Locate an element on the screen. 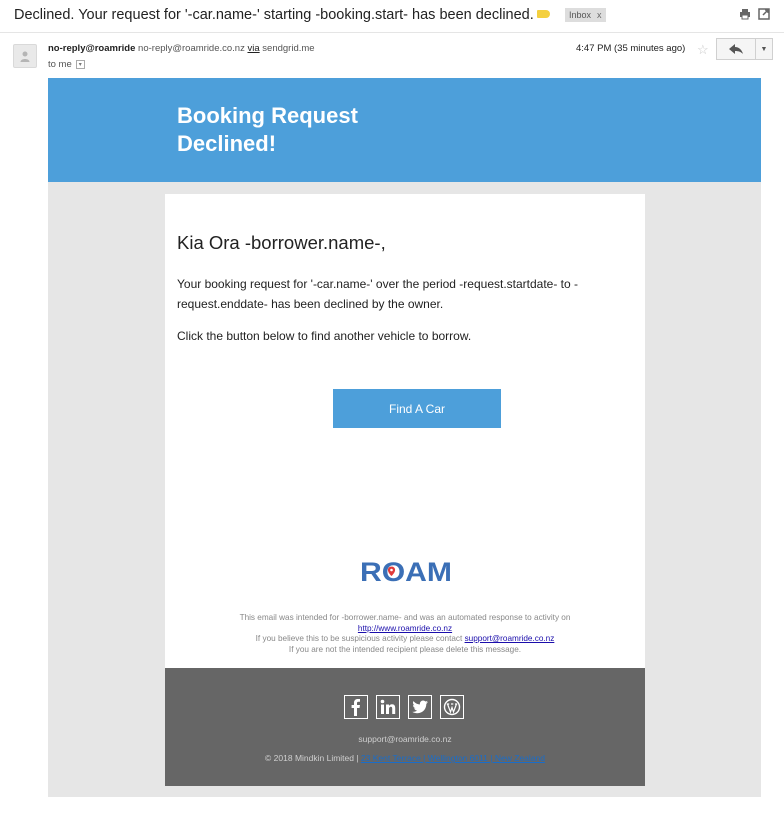 Image resolution: width=784 pixels, height=816 pixels. via-link: via is located at coordinates (253, 48).